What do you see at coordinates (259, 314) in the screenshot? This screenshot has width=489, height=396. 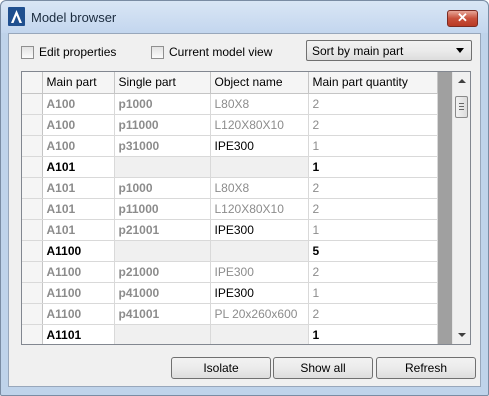 I see `cell-object-name: PL 20x260x600` at bounding box center [259, 314].